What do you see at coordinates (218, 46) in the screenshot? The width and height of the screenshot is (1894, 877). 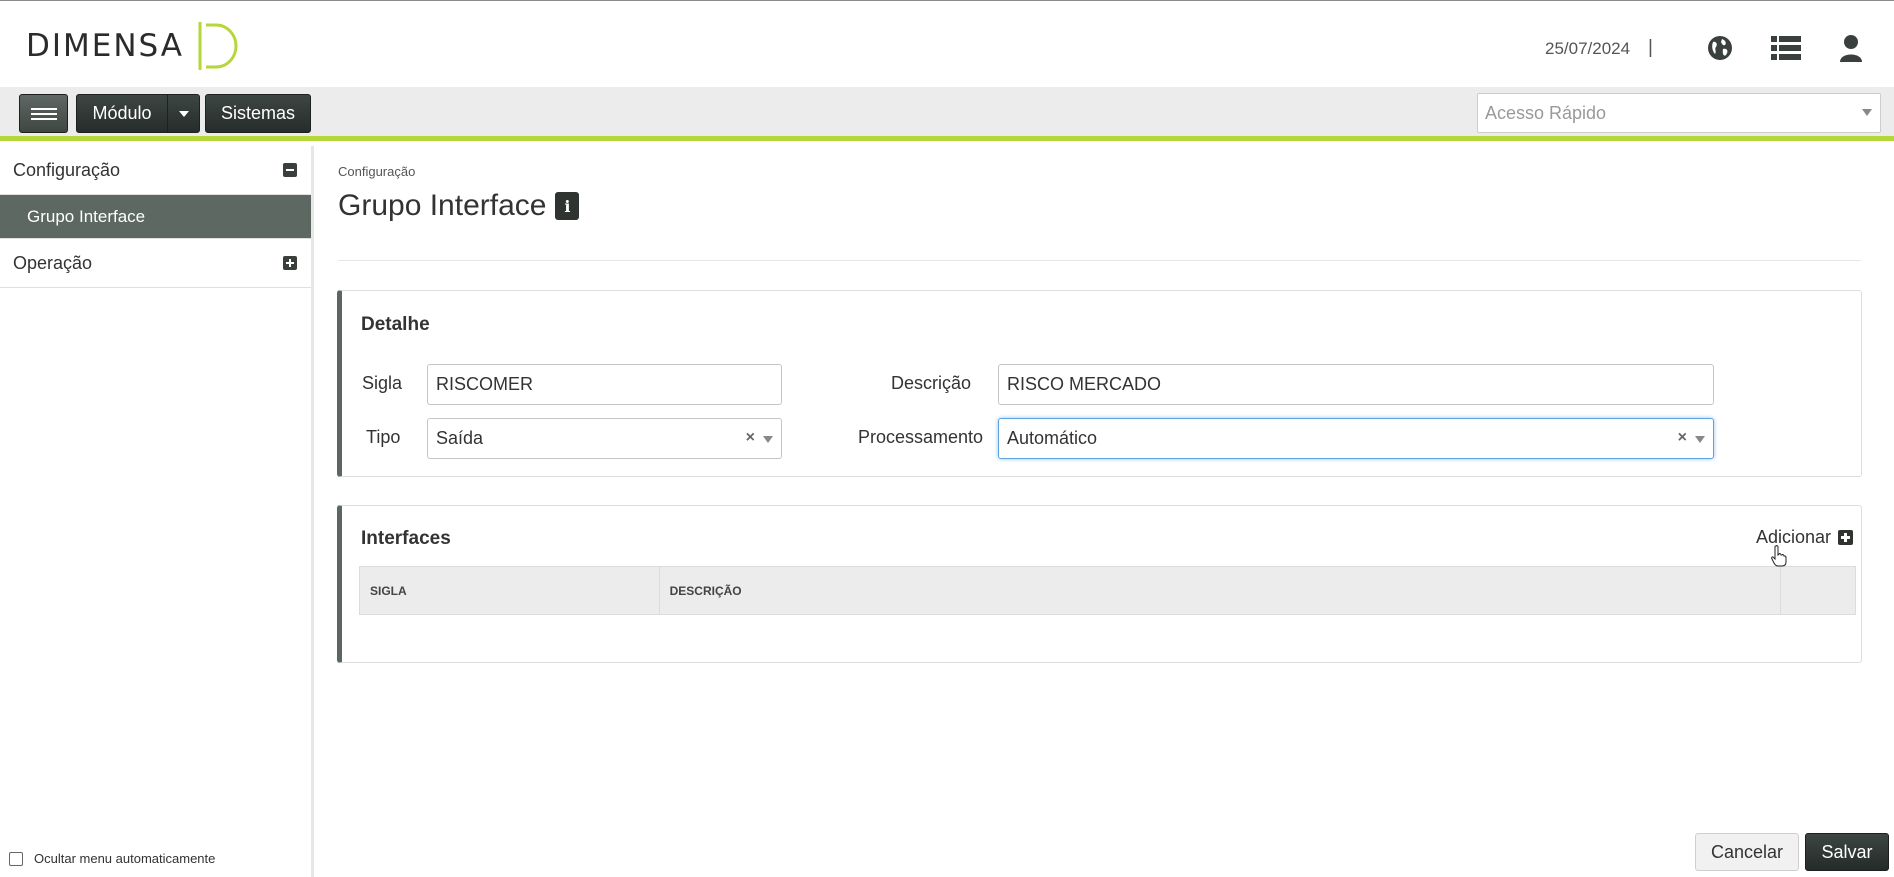 I see `logo-mark-icon` at bounding box center [218, 46].